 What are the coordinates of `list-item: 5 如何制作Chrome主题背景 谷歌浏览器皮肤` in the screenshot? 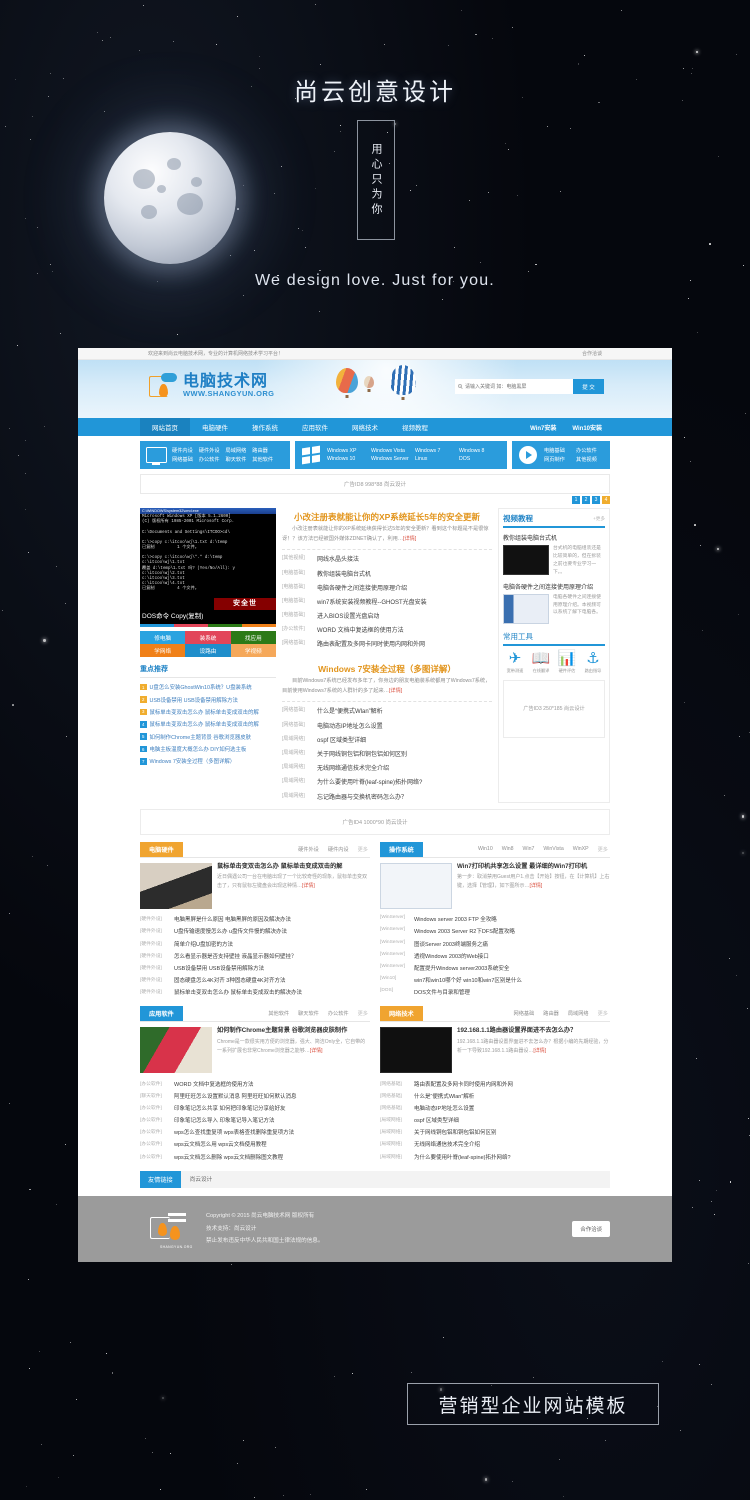 It's located at (208, 737).